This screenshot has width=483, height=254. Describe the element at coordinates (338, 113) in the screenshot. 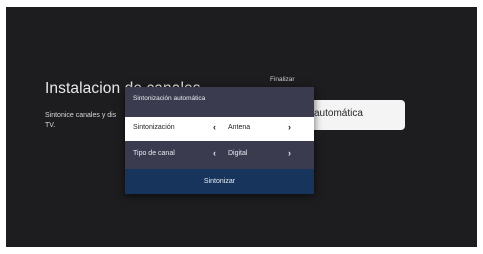

I see `automatic-tuning-label: automática` at that location.